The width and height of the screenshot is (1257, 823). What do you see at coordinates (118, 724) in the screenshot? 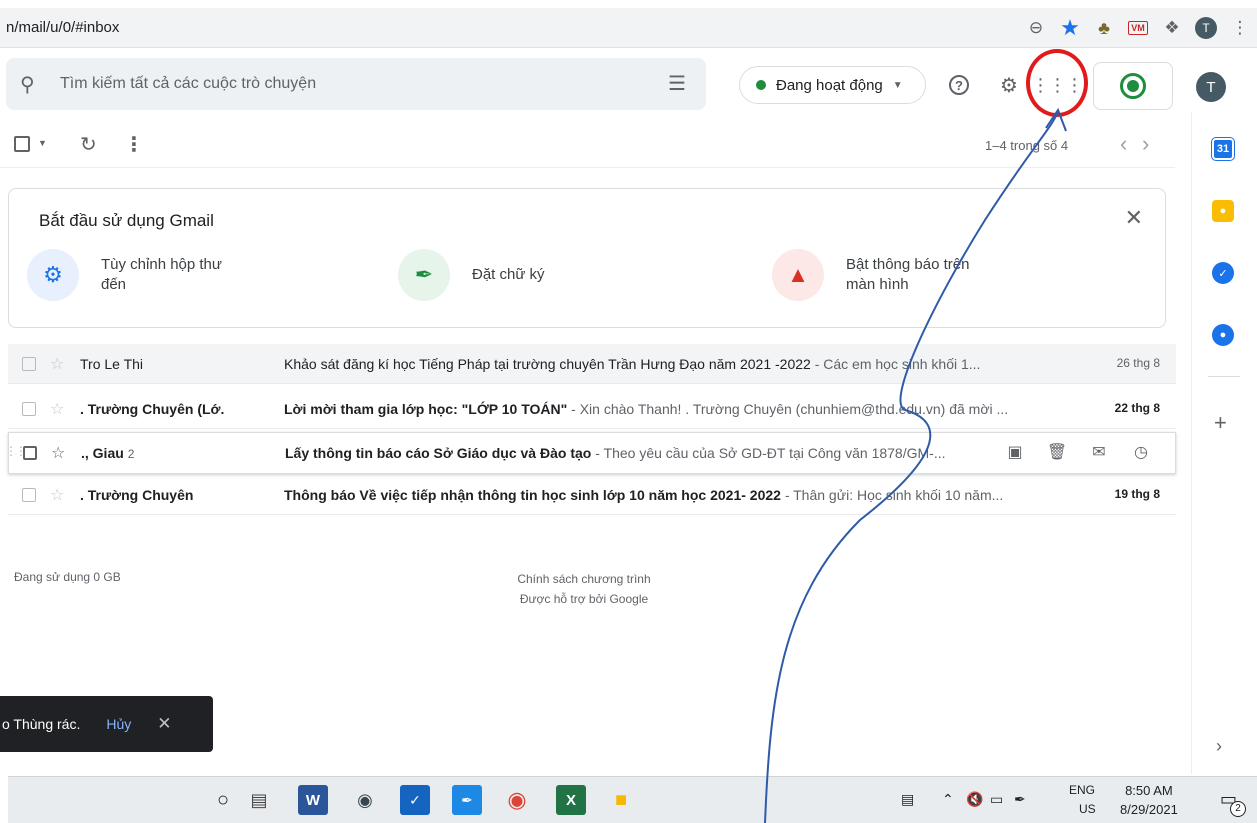
I see `undo-button: Hủy` at bounding box center [118, 724].